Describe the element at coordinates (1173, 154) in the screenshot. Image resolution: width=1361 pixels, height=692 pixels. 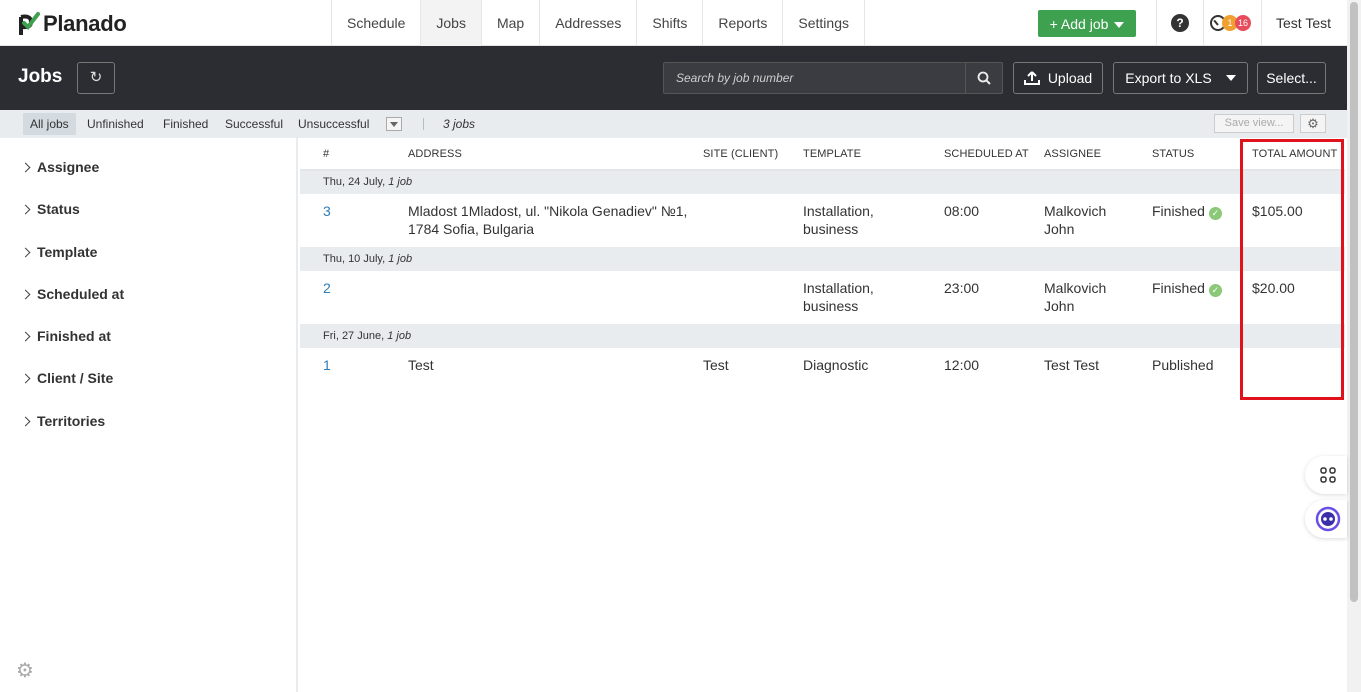
I see `col-status: STATUS` at that location.